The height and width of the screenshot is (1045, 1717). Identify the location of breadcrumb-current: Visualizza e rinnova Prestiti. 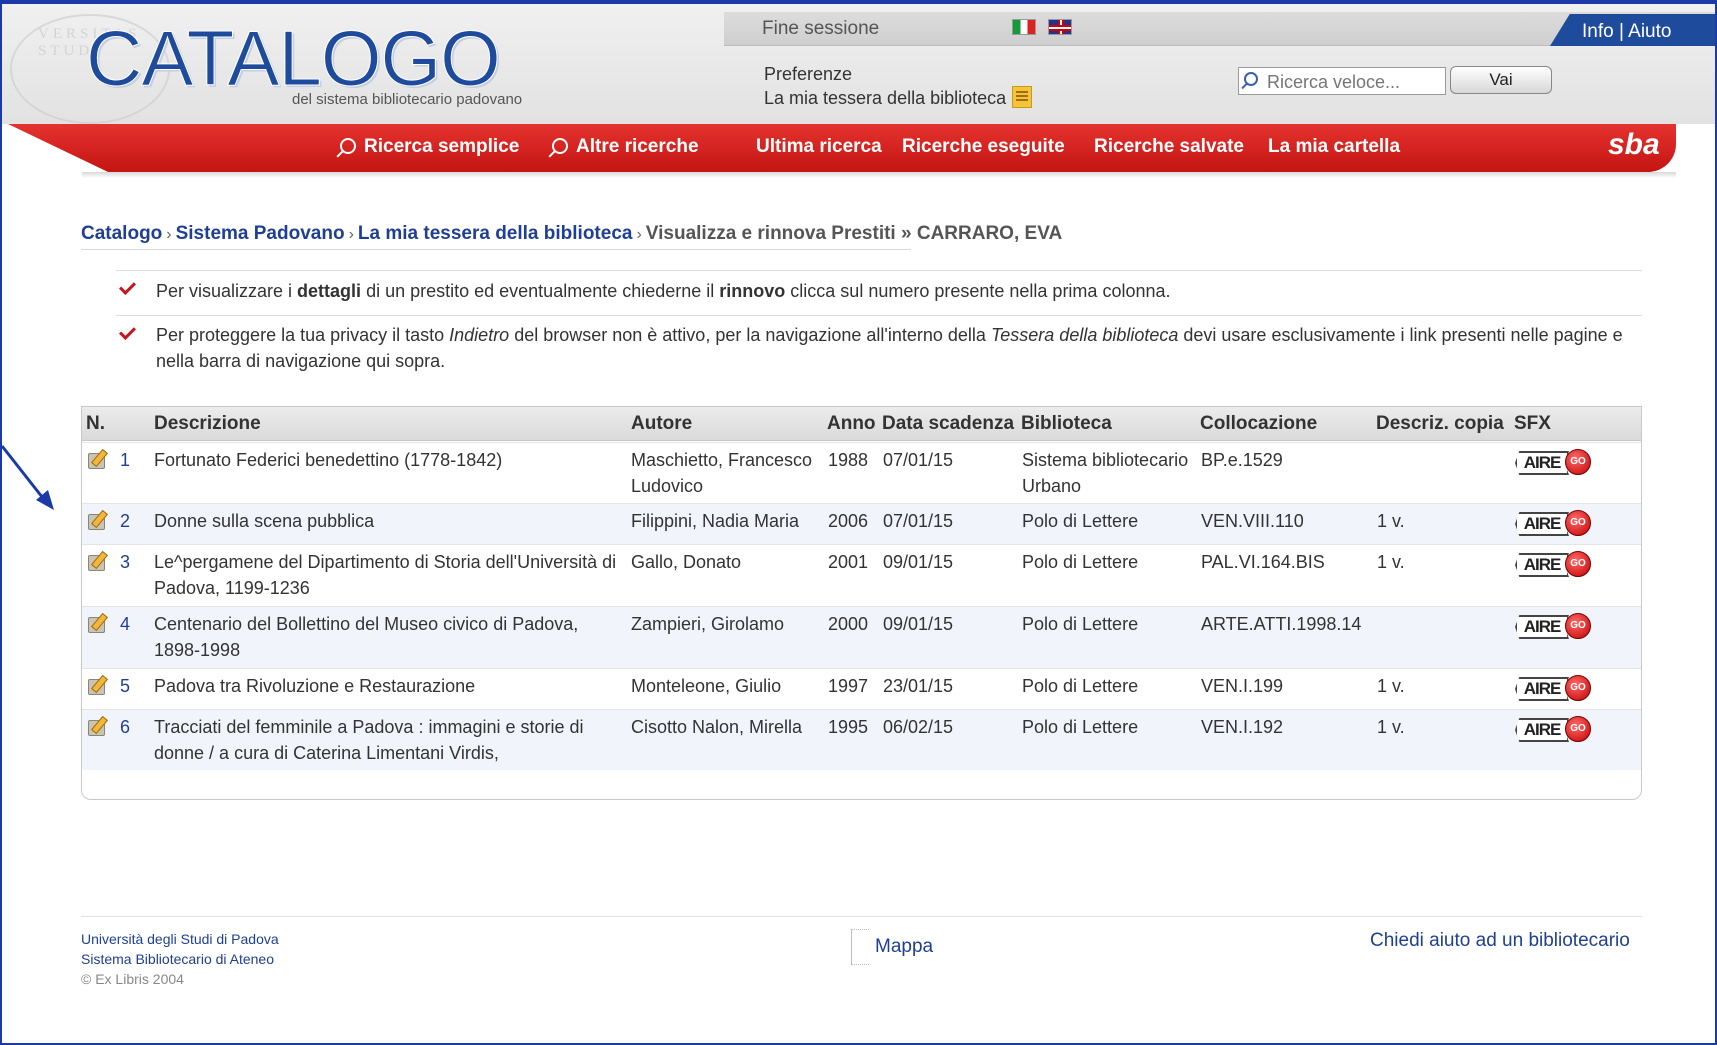
(770, 233).